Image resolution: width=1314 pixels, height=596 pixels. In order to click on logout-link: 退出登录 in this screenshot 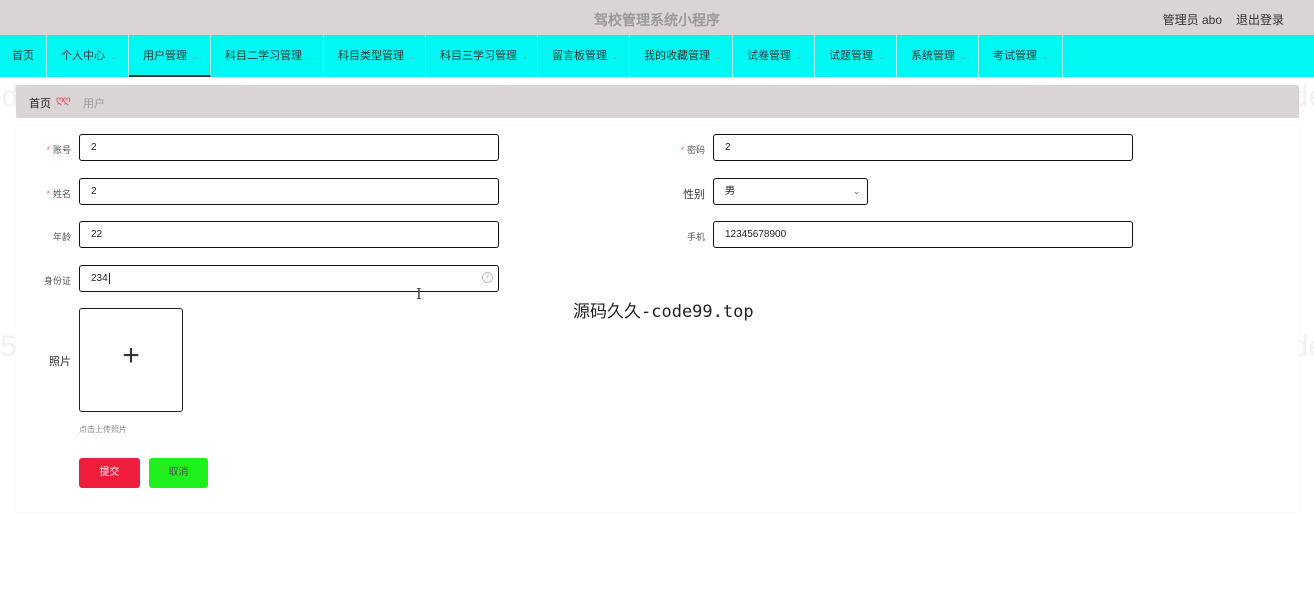, I will do `click(1260, 19)`.